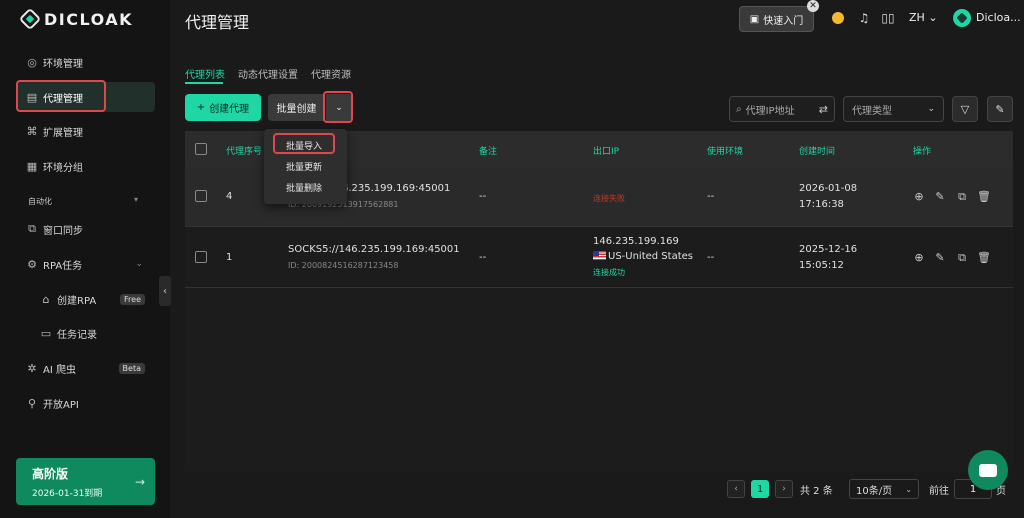 The height and width of the screenshot is (518, 1024). I want to click on page-size-label: 10条/页, so click(874, 491).